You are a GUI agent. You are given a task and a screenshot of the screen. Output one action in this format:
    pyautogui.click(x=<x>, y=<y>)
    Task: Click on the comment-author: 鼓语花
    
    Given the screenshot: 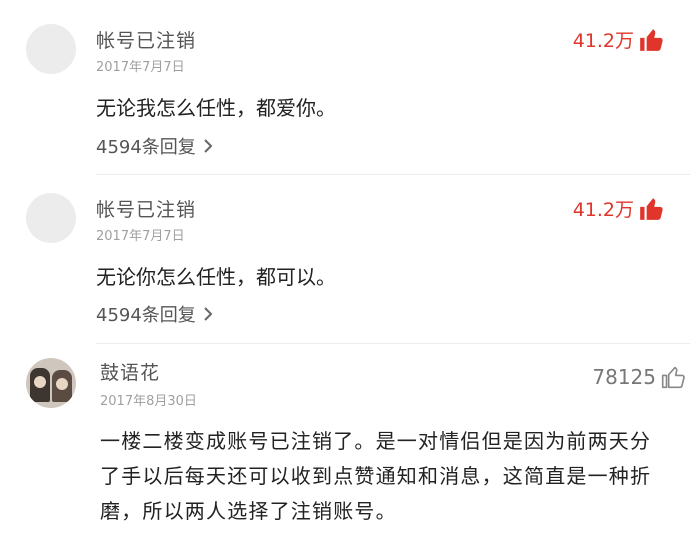 What is the action you would take?
    pyautogui.click(x=130, y=371)
    